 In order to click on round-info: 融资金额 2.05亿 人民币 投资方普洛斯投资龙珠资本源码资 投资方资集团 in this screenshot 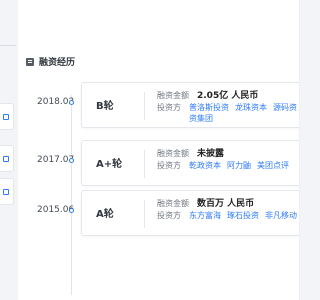, I will do `click(228, 107)`.